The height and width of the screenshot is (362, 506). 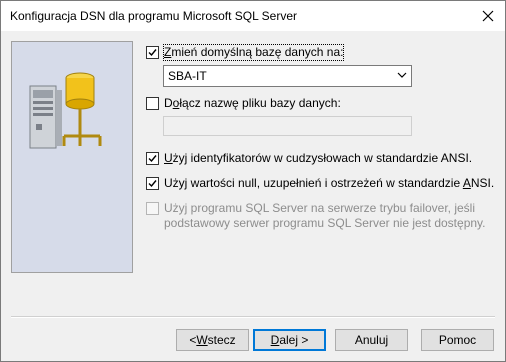 What do you see at coordinates (371, 340) in the screenshot?
I see `cancel-button: Anuluj` at bounding box center [371, 340].